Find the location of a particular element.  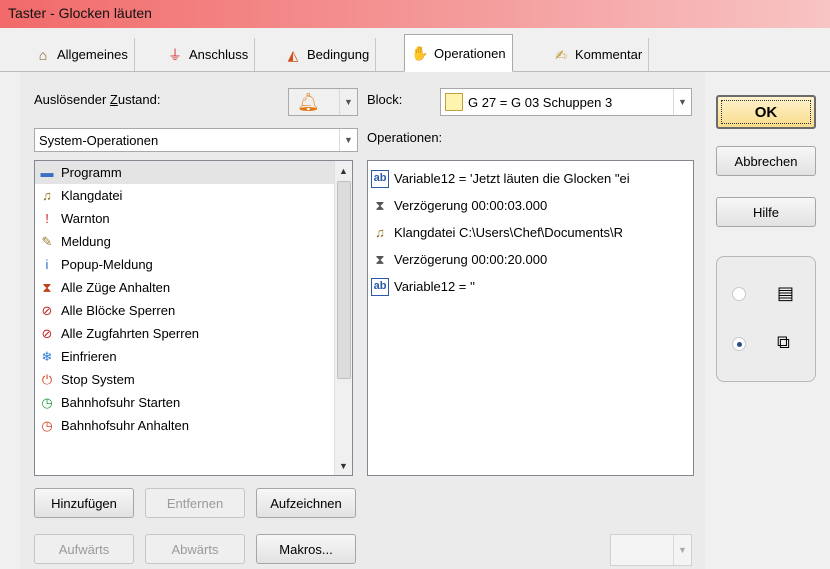

ok-button: OK is located at coordinates (766, 112).